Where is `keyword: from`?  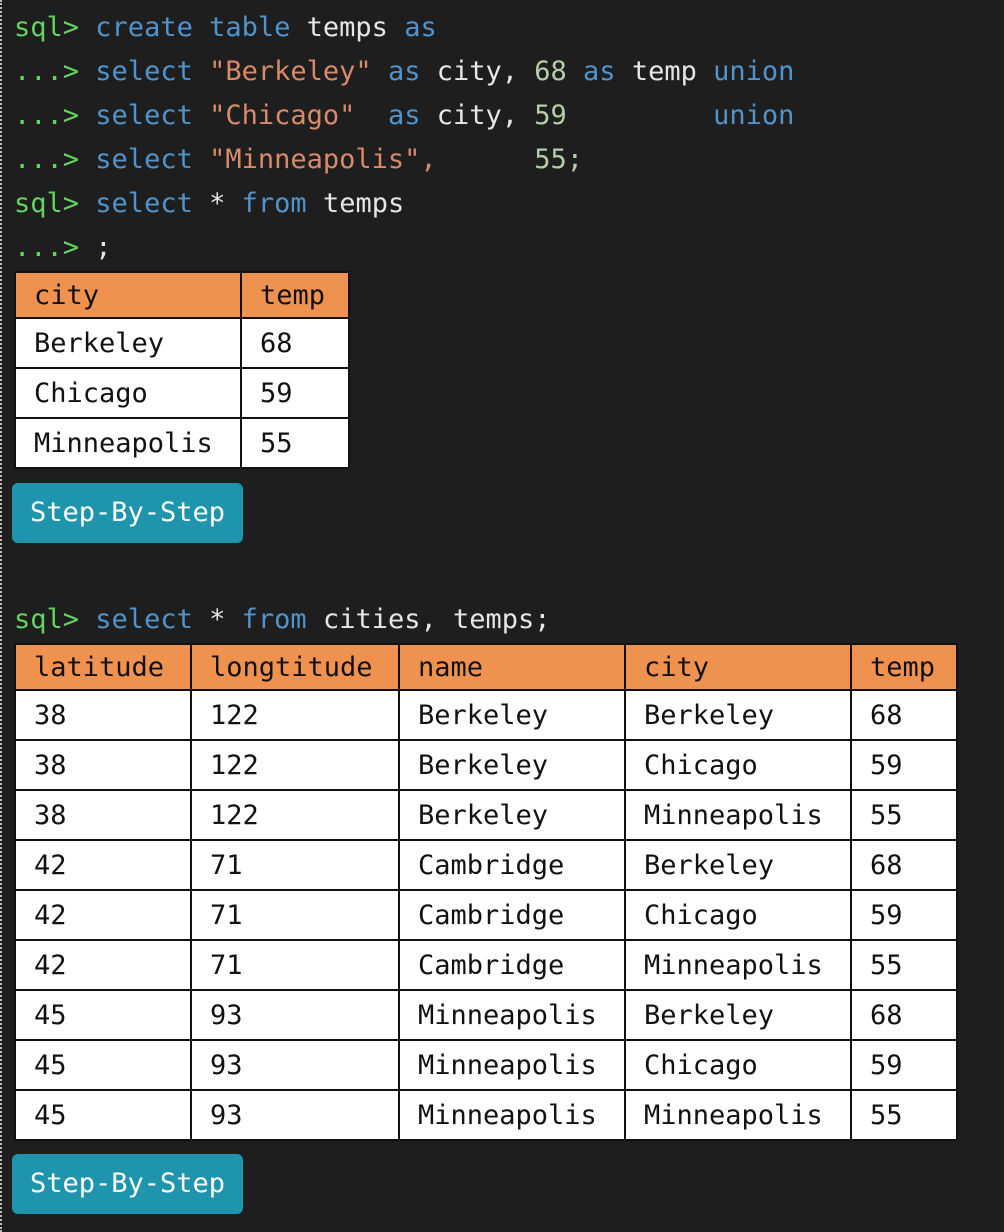
keyword: from is located at coordinates (274, 619).